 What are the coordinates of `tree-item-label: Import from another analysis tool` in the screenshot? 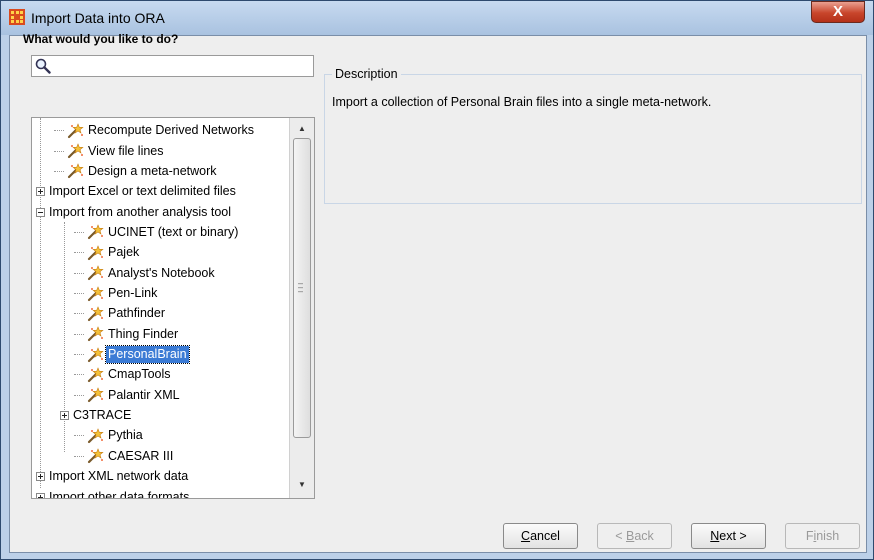 It's located at (140, 211).